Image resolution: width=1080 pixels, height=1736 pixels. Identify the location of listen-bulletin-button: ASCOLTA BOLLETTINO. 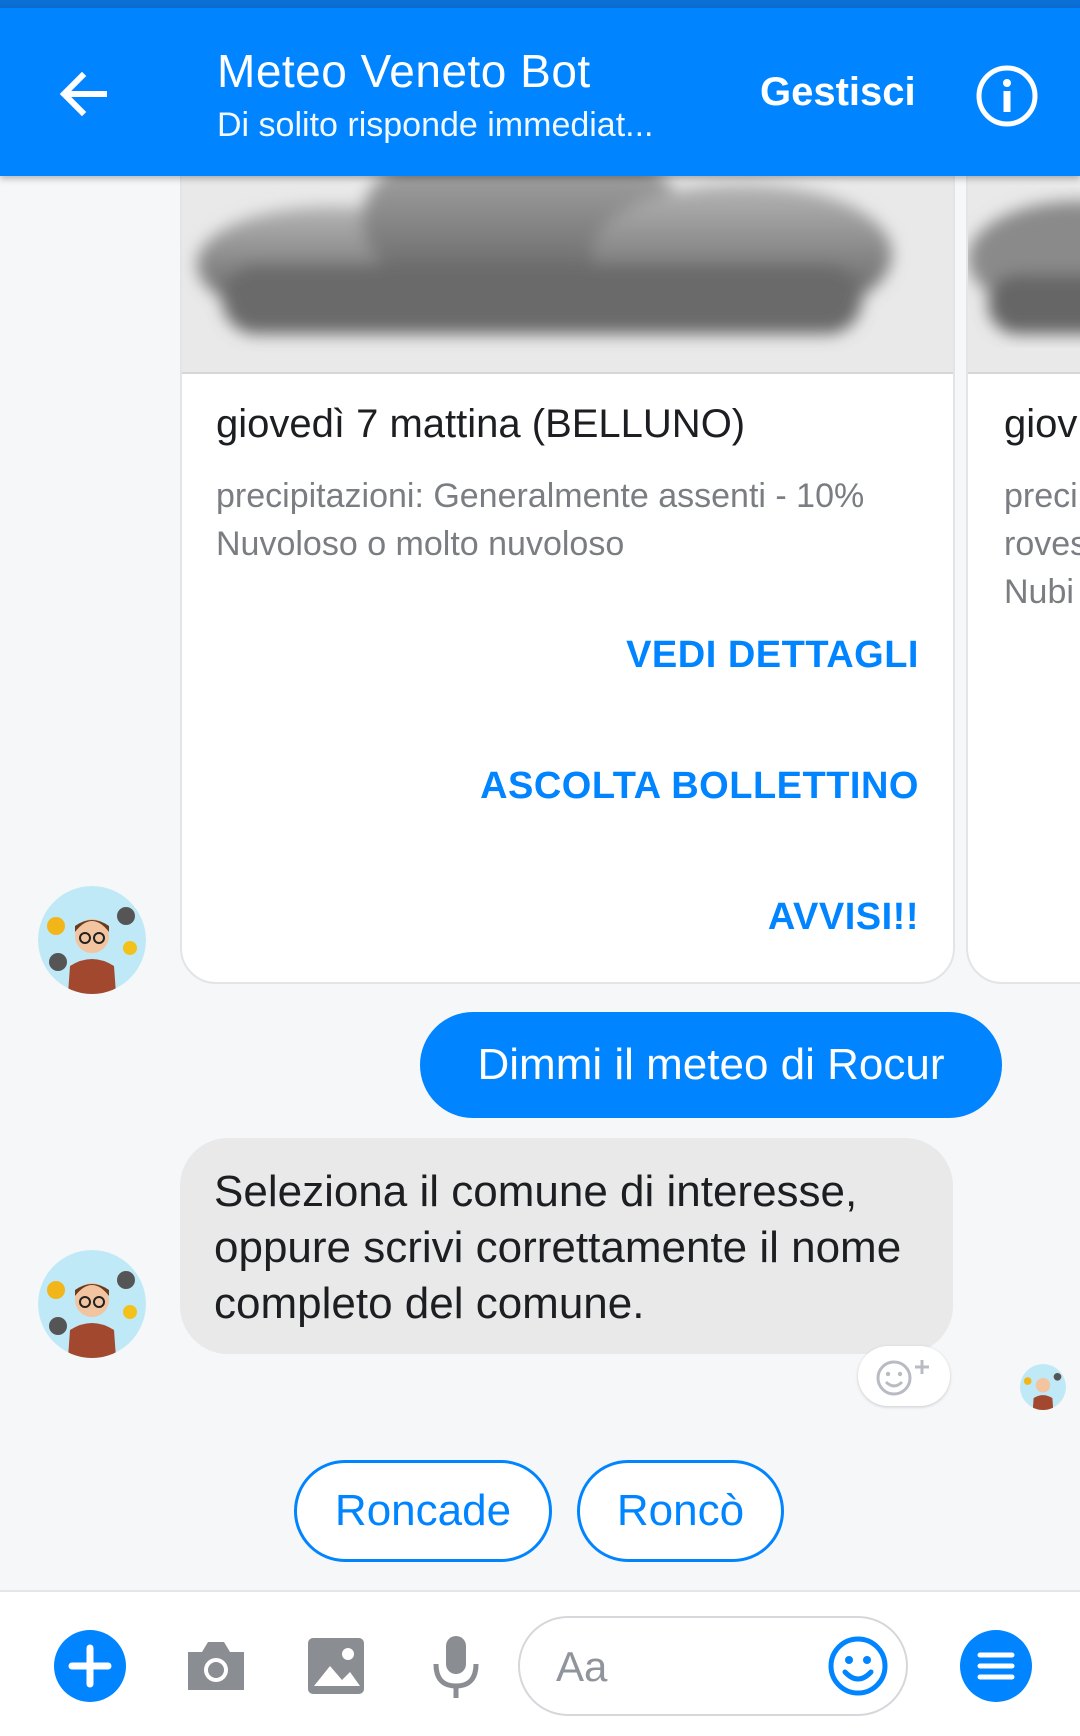
(699, 786).